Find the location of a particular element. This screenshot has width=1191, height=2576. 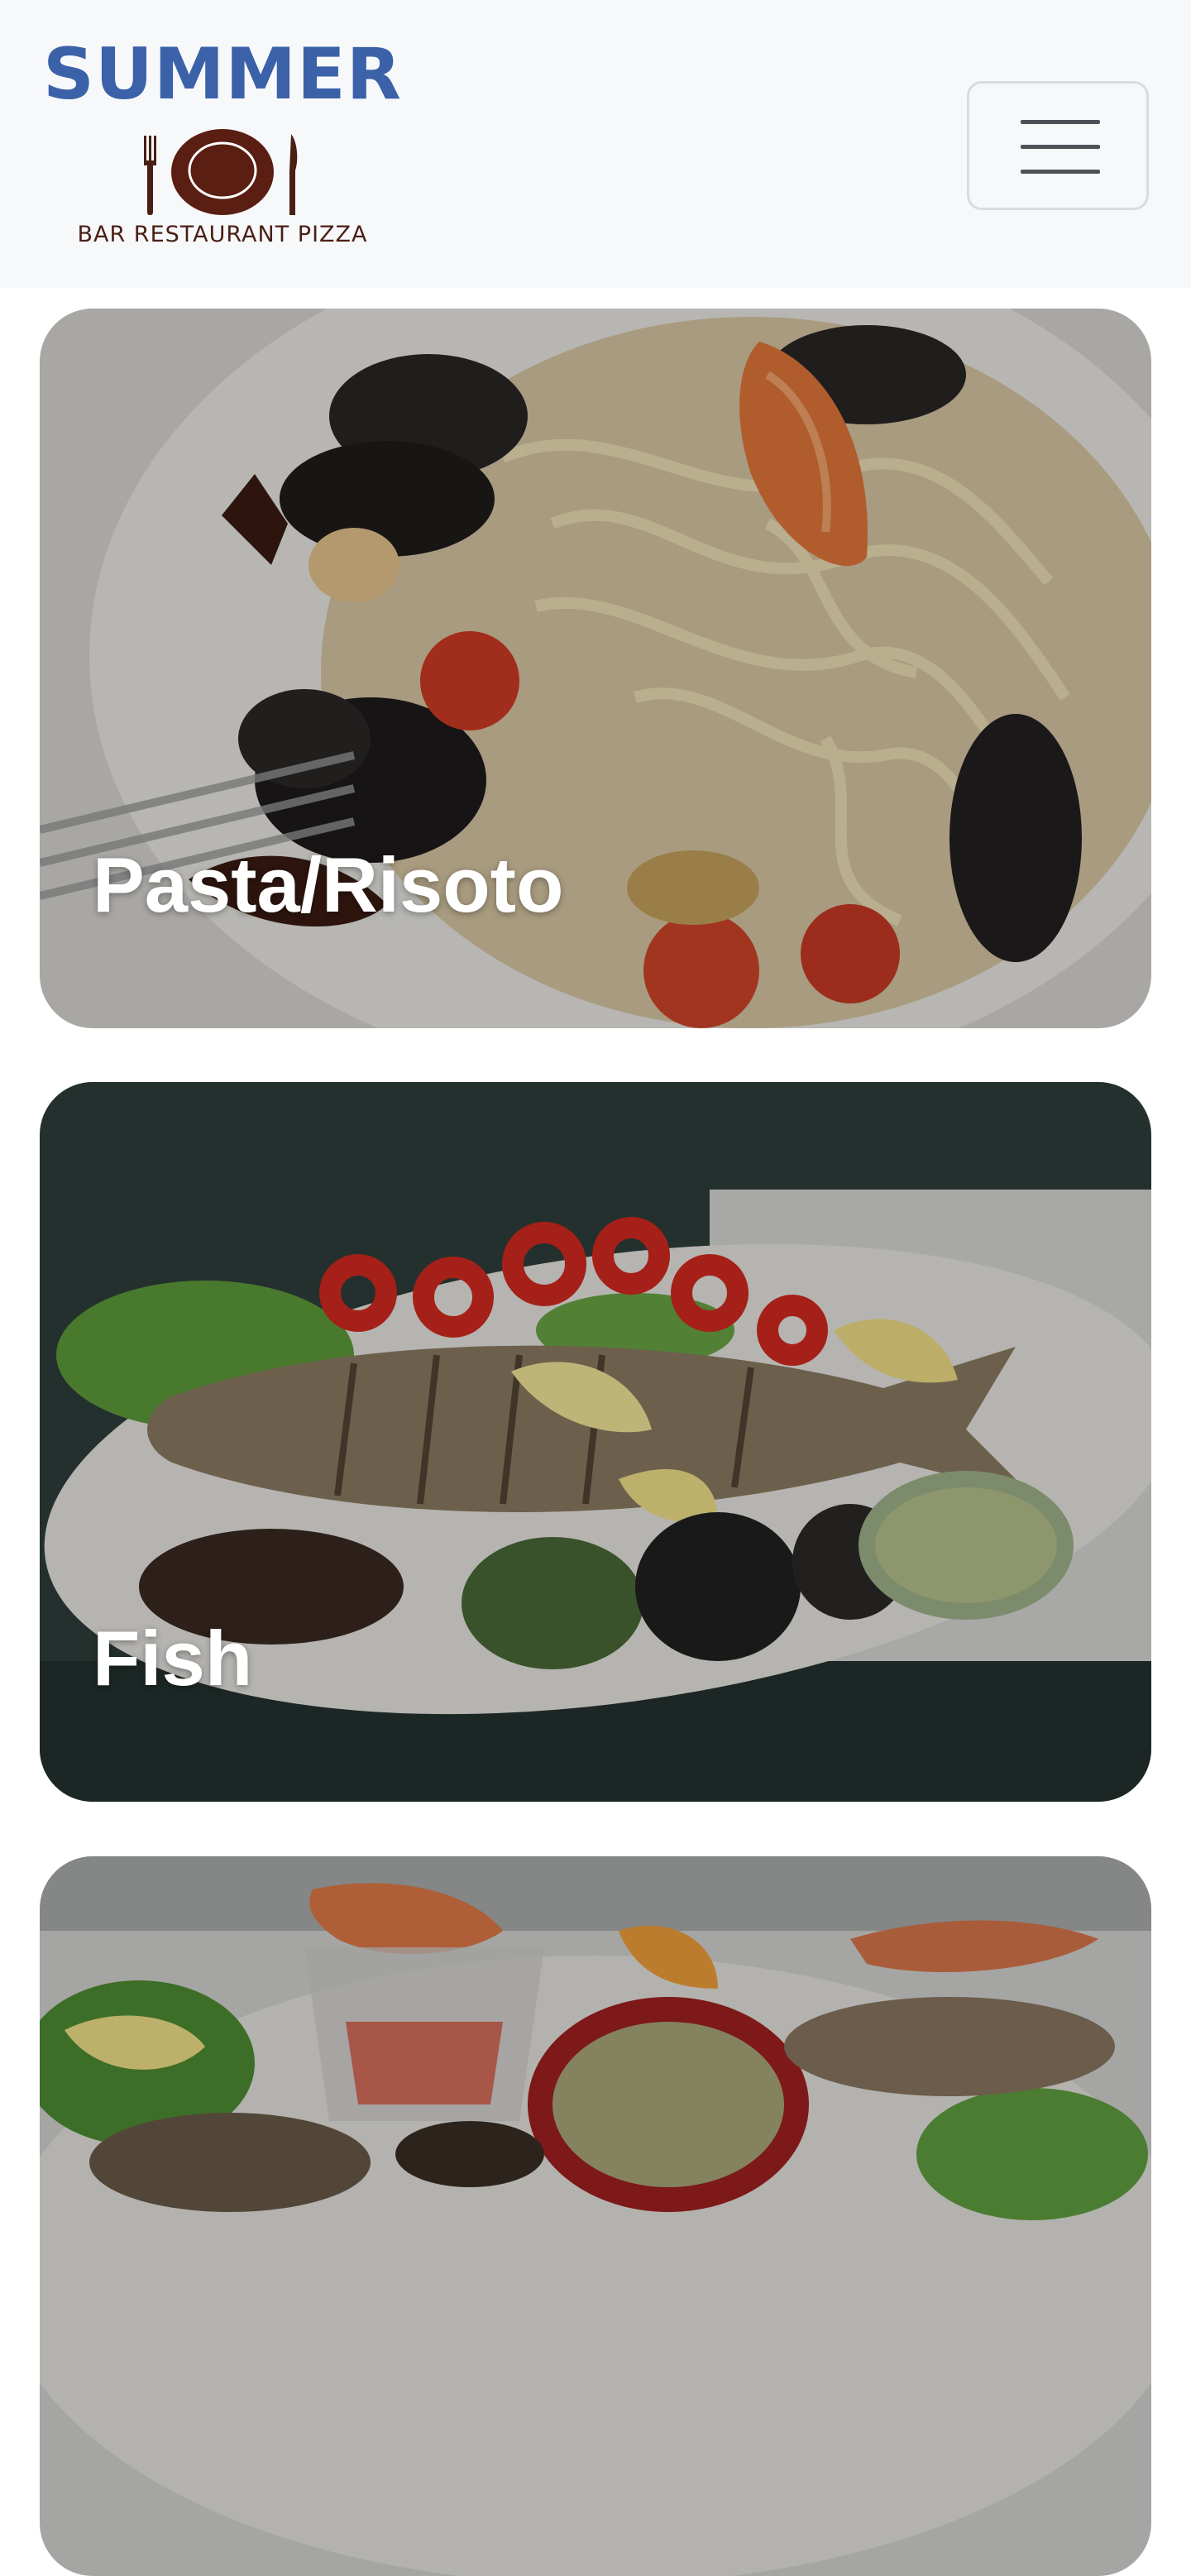

site-header: SUMMER BAR RESTAURANT PIZZA is located at coordinates (595, 144).